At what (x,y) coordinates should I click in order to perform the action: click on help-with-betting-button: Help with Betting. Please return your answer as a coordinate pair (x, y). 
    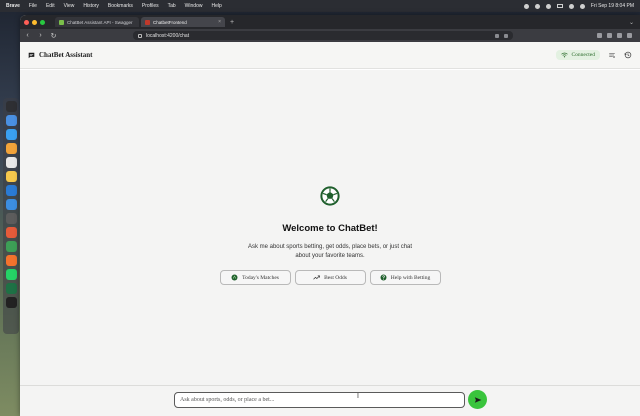
    Looking at the image, I should click on (405, 277).